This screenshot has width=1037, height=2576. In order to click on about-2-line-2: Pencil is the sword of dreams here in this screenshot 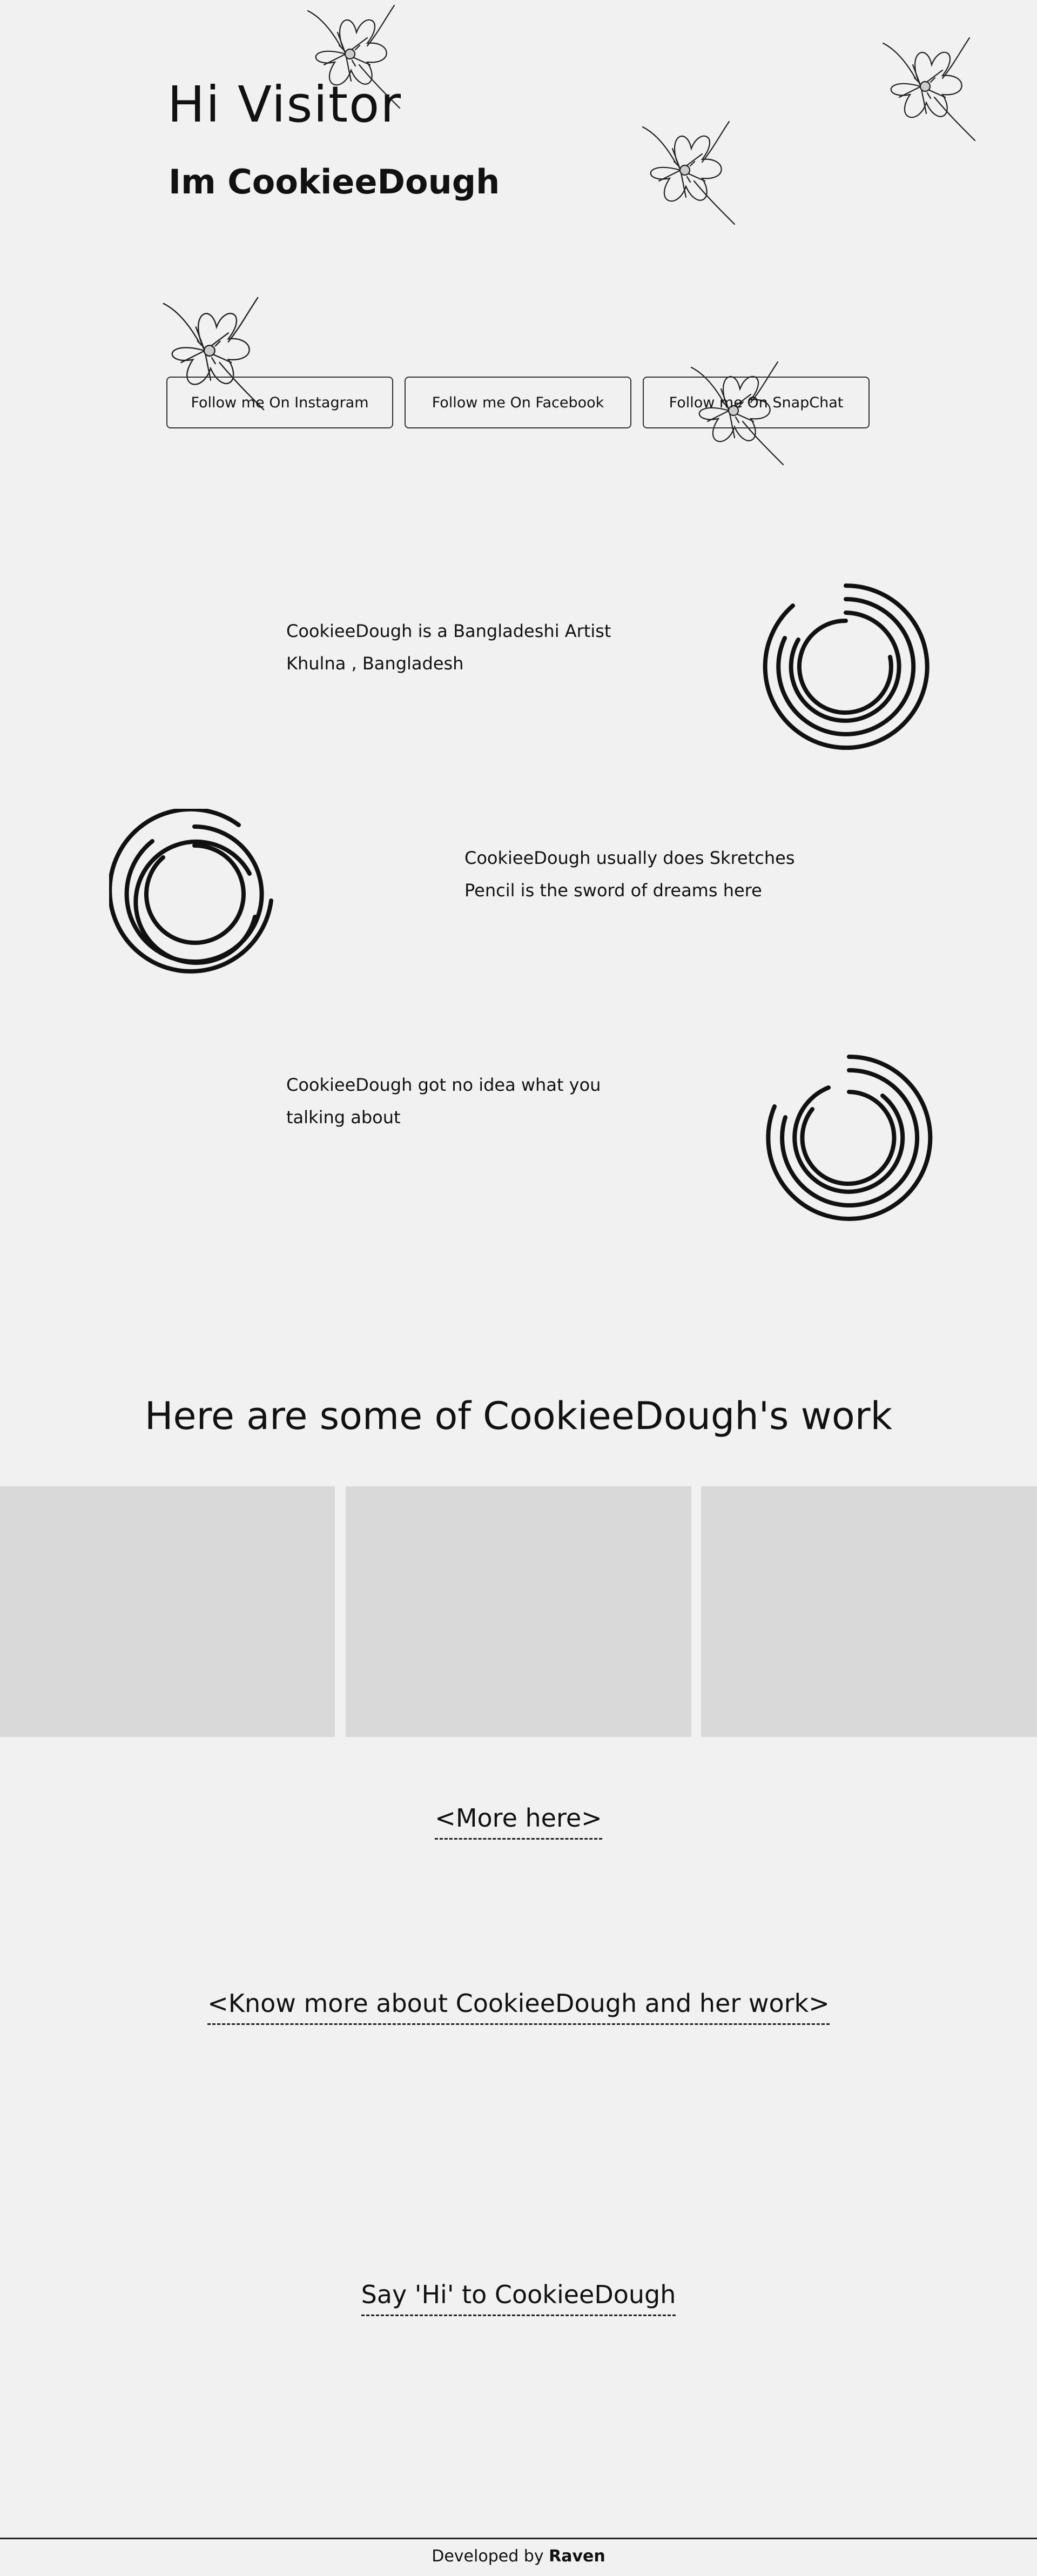, I will do `click(613, 890)`.